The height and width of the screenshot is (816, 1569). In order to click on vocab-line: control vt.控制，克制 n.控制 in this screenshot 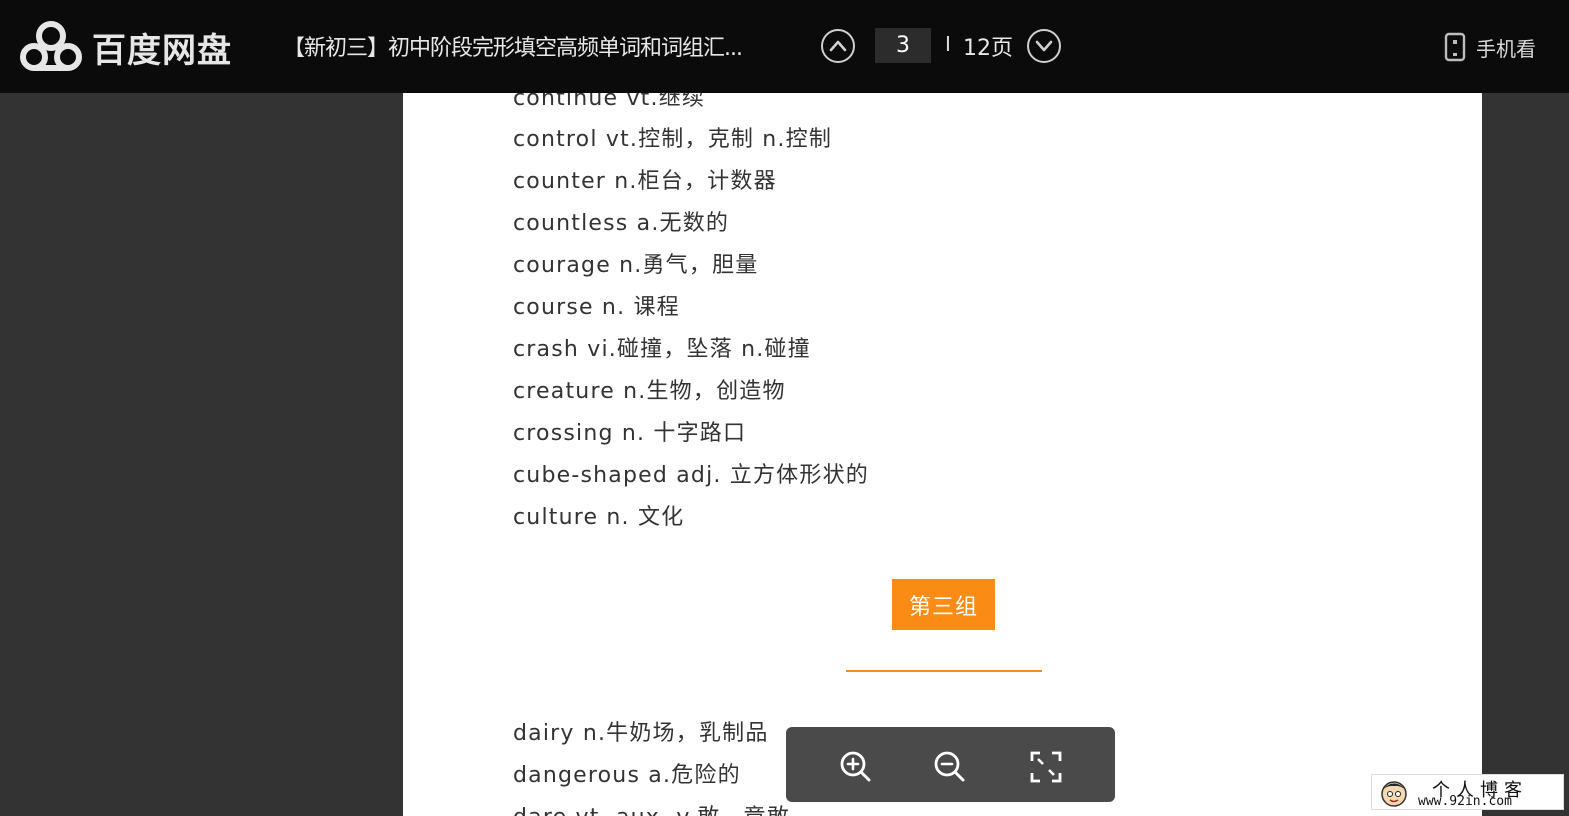, I will do `click(673, 139)`.